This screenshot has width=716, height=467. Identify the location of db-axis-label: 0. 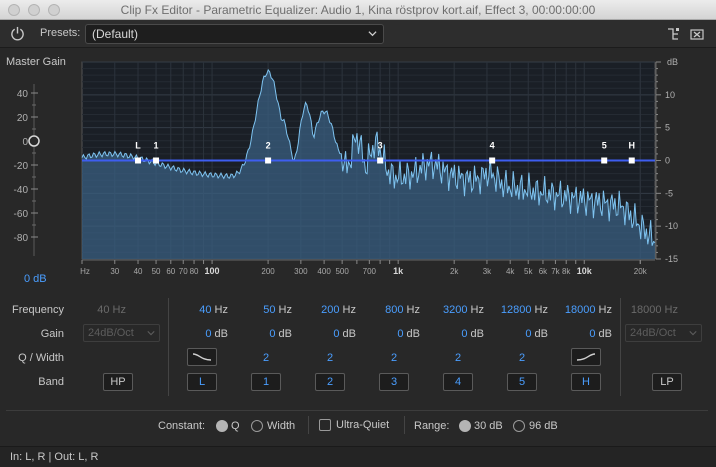
(667, 161).